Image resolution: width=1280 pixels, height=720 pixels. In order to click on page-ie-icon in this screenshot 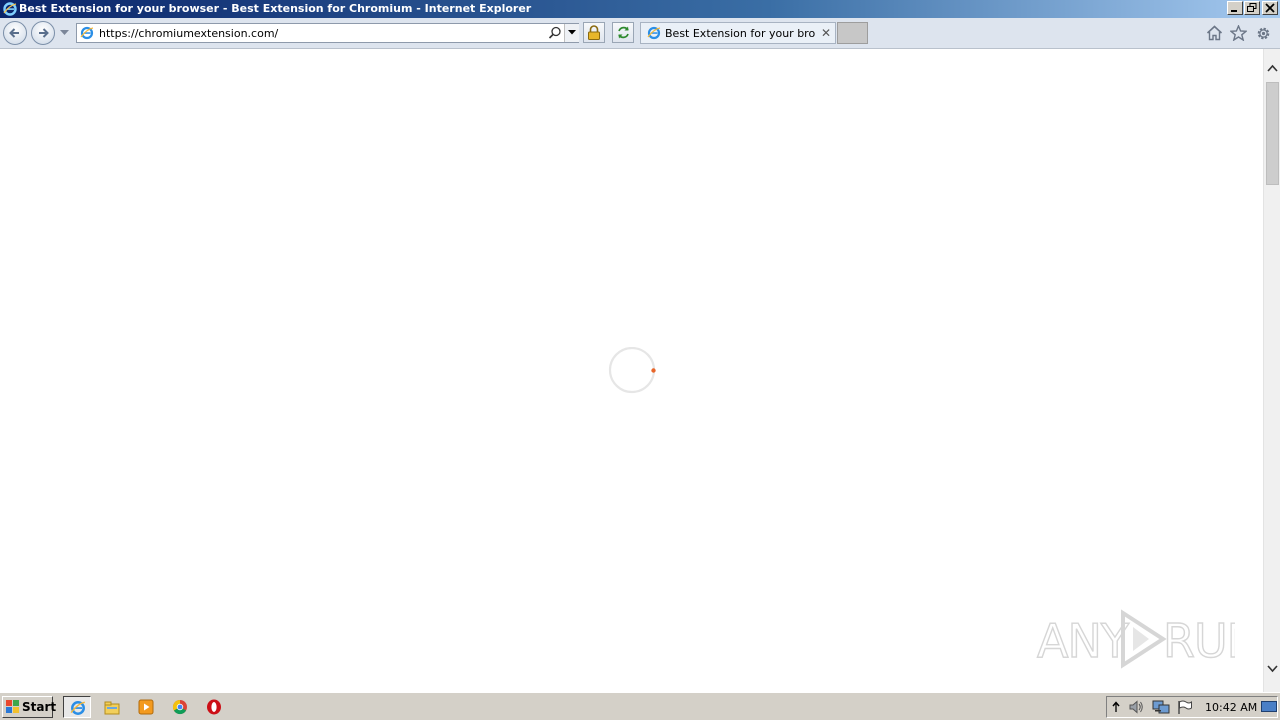, I will do `click(87, 33)`.